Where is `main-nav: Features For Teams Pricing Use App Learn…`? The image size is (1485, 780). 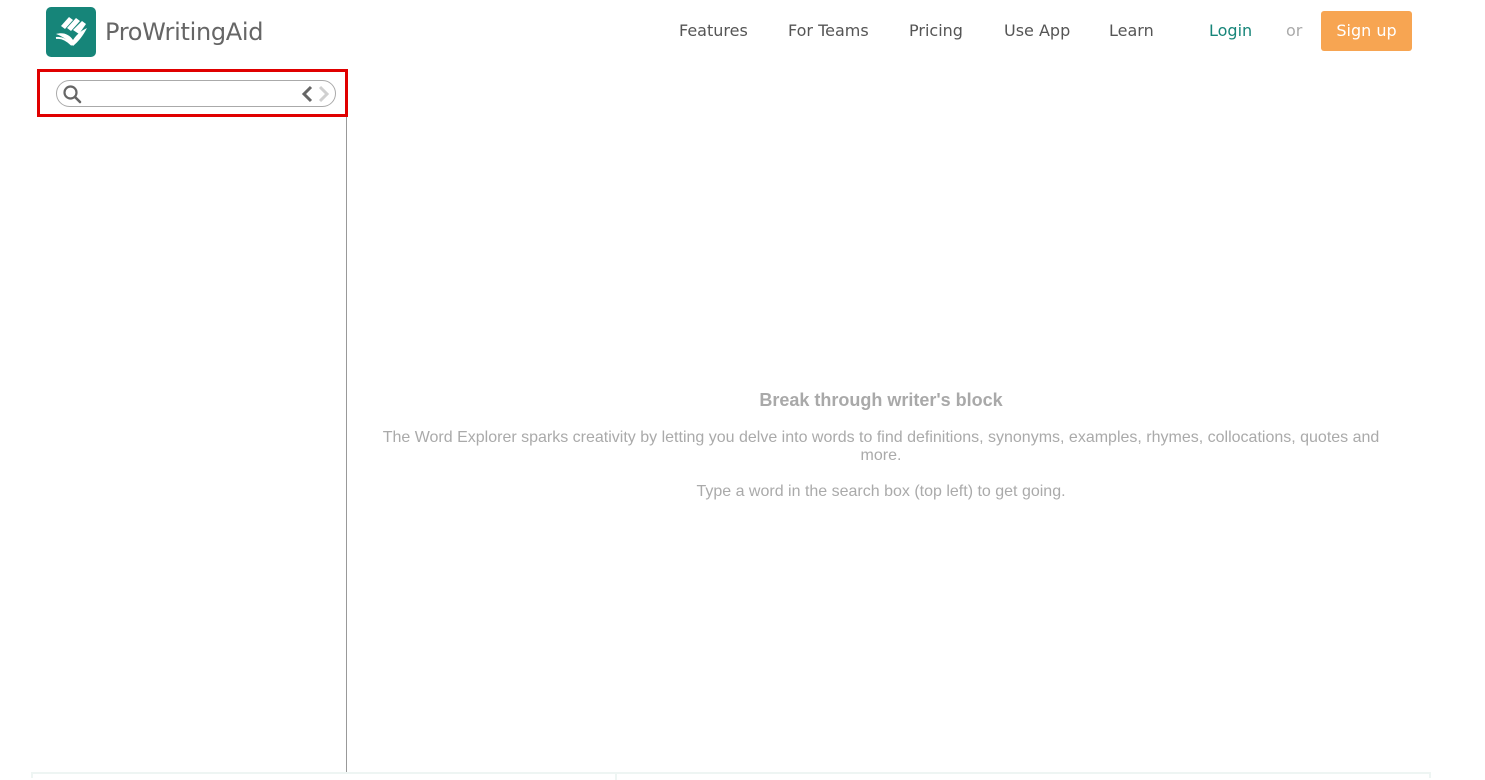
main-nav: Features For Teams Pricing Use App Learn… is located at coordinates (742, 31).